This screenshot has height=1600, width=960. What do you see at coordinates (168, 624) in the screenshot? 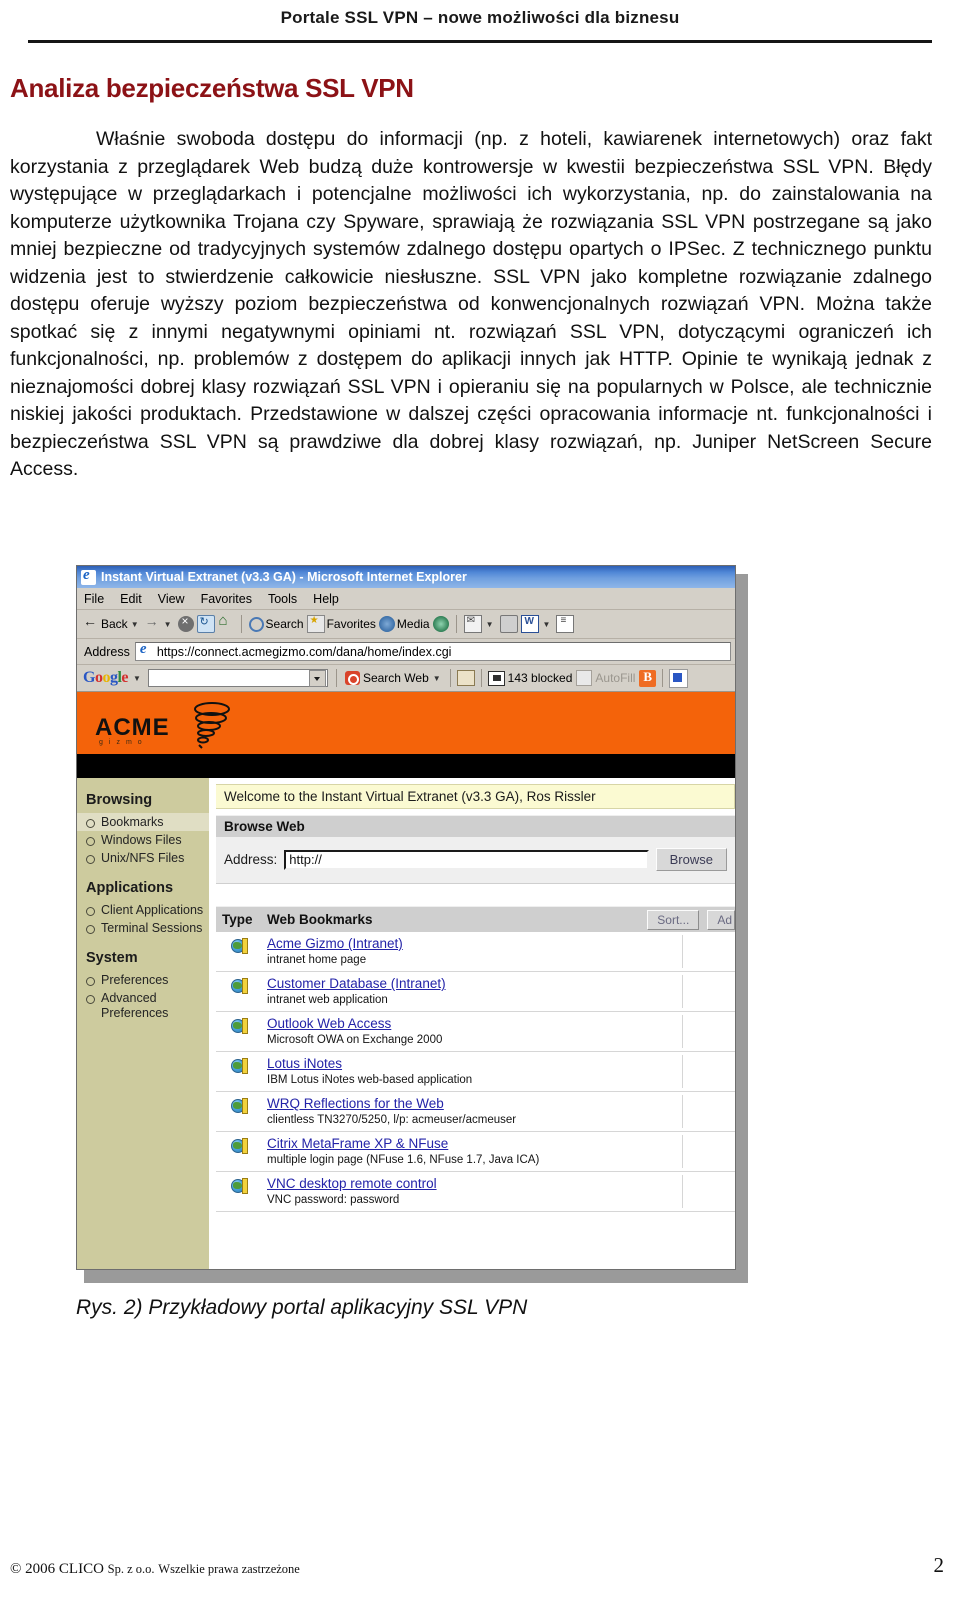
I see `chevron-down-icon-forward: ▼` at bounding box center [168, 624].